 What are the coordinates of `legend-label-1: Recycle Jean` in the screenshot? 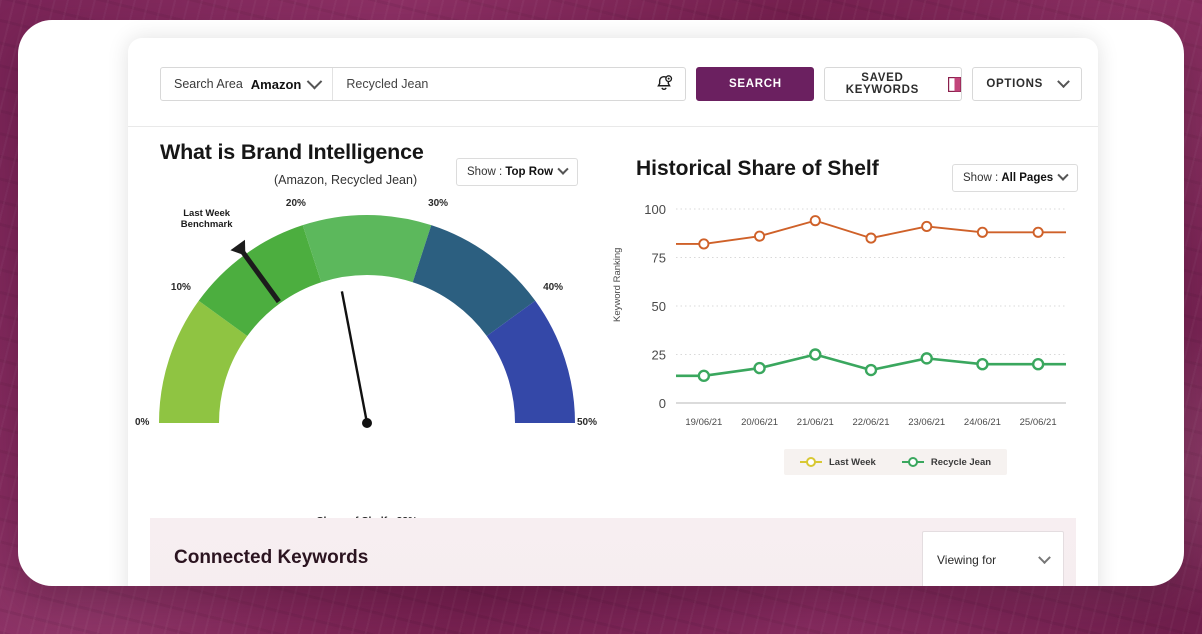 It's located at (961, 462).